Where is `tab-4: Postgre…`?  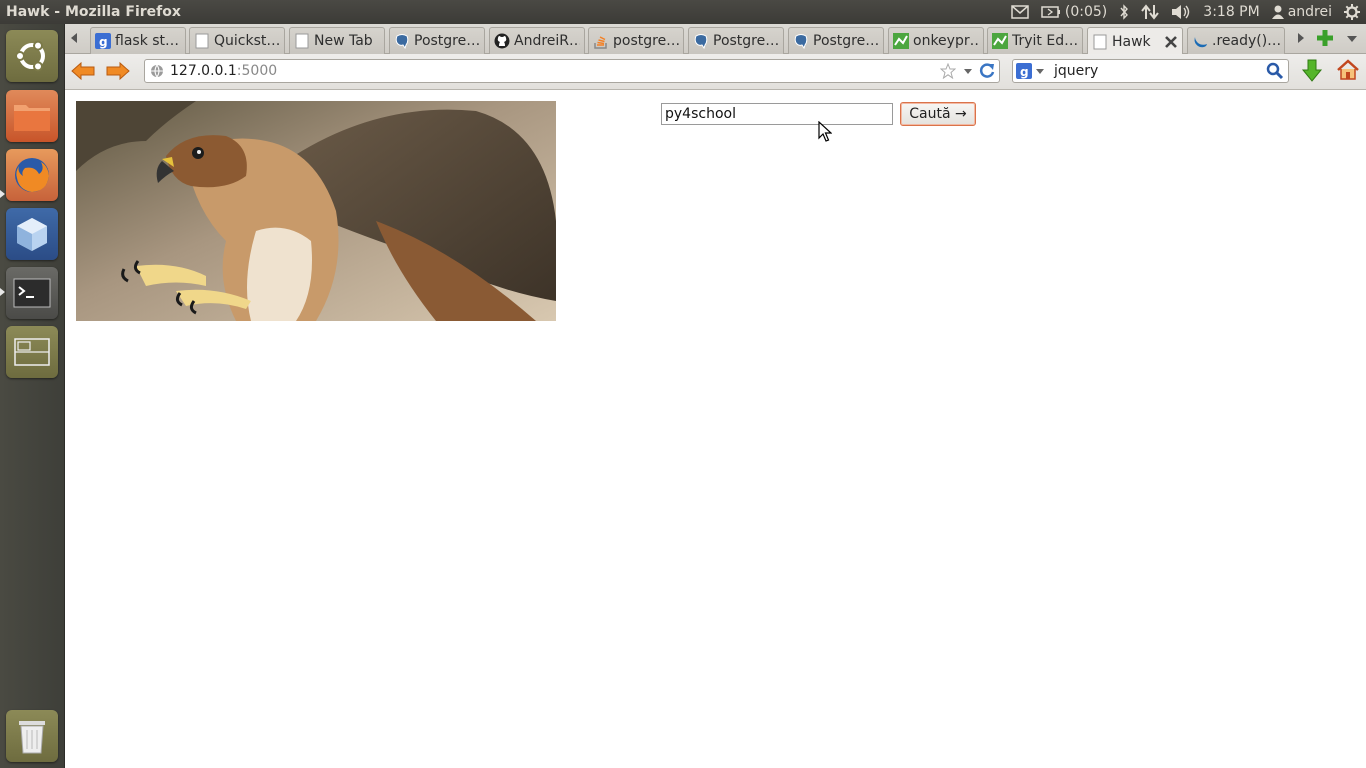
tab-4: Postgre… is located at coordinates (437, 40).